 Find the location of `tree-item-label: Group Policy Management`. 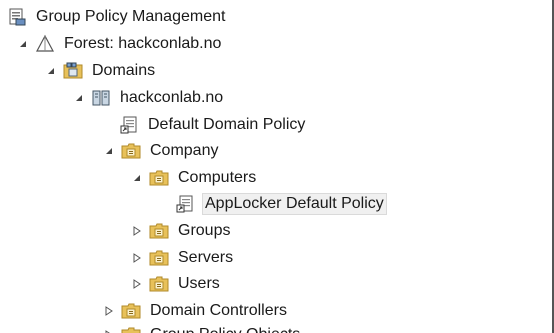

tree-item-label: Group Policy Management is located at coordinates (131, 16).